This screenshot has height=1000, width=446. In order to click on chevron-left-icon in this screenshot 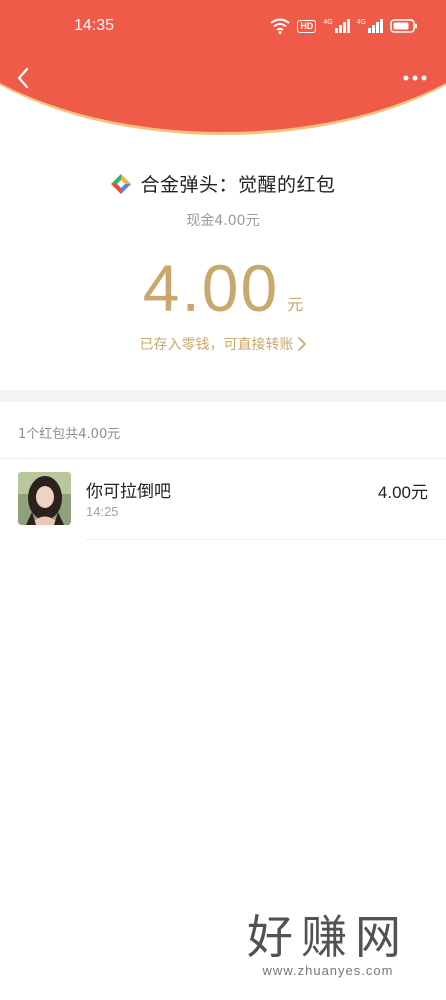, I will do `click(23, 78)`.